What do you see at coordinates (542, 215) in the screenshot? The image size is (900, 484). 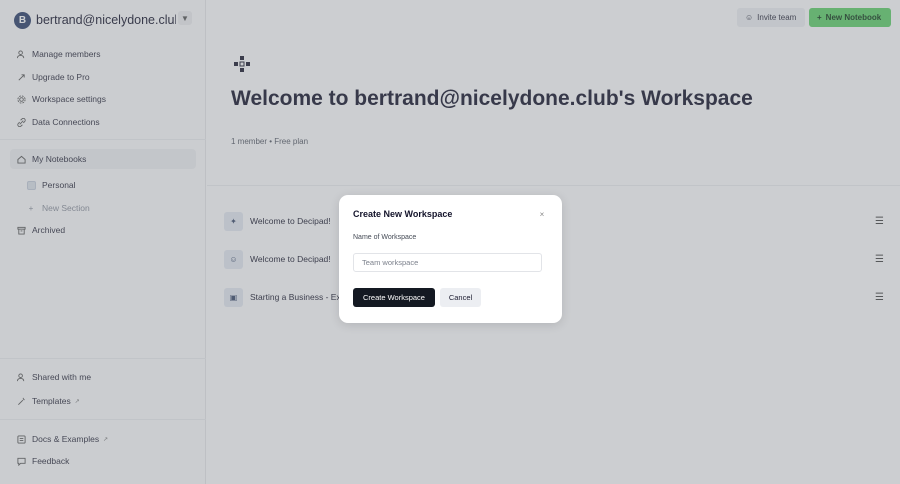 I see `close-icon: ×` at bounding box center [542, 215].